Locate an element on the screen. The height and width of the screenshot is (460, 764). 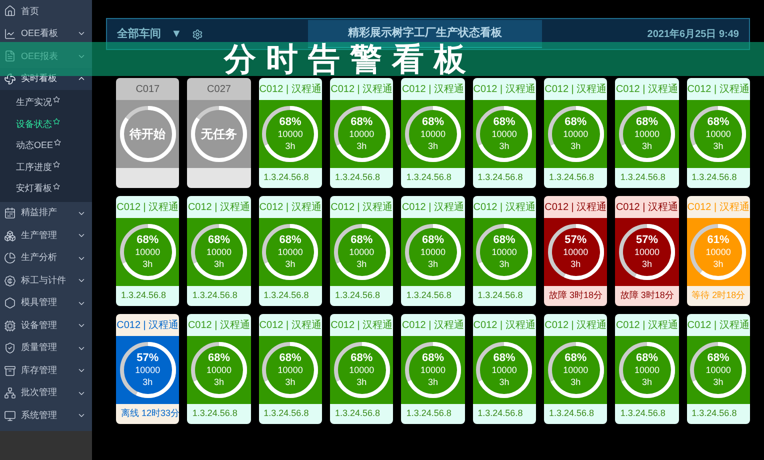
submenu-item: 工序进度 is located at coordinates (46, 167).